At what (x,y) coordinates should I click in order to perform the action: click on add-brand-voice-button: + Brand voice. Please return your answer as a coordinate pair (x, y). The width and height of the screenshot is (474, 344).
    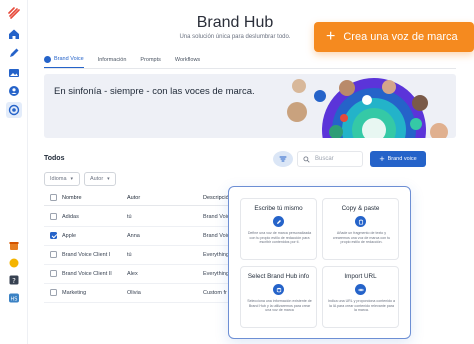
    Looking at the image, I should click on (398, 159).